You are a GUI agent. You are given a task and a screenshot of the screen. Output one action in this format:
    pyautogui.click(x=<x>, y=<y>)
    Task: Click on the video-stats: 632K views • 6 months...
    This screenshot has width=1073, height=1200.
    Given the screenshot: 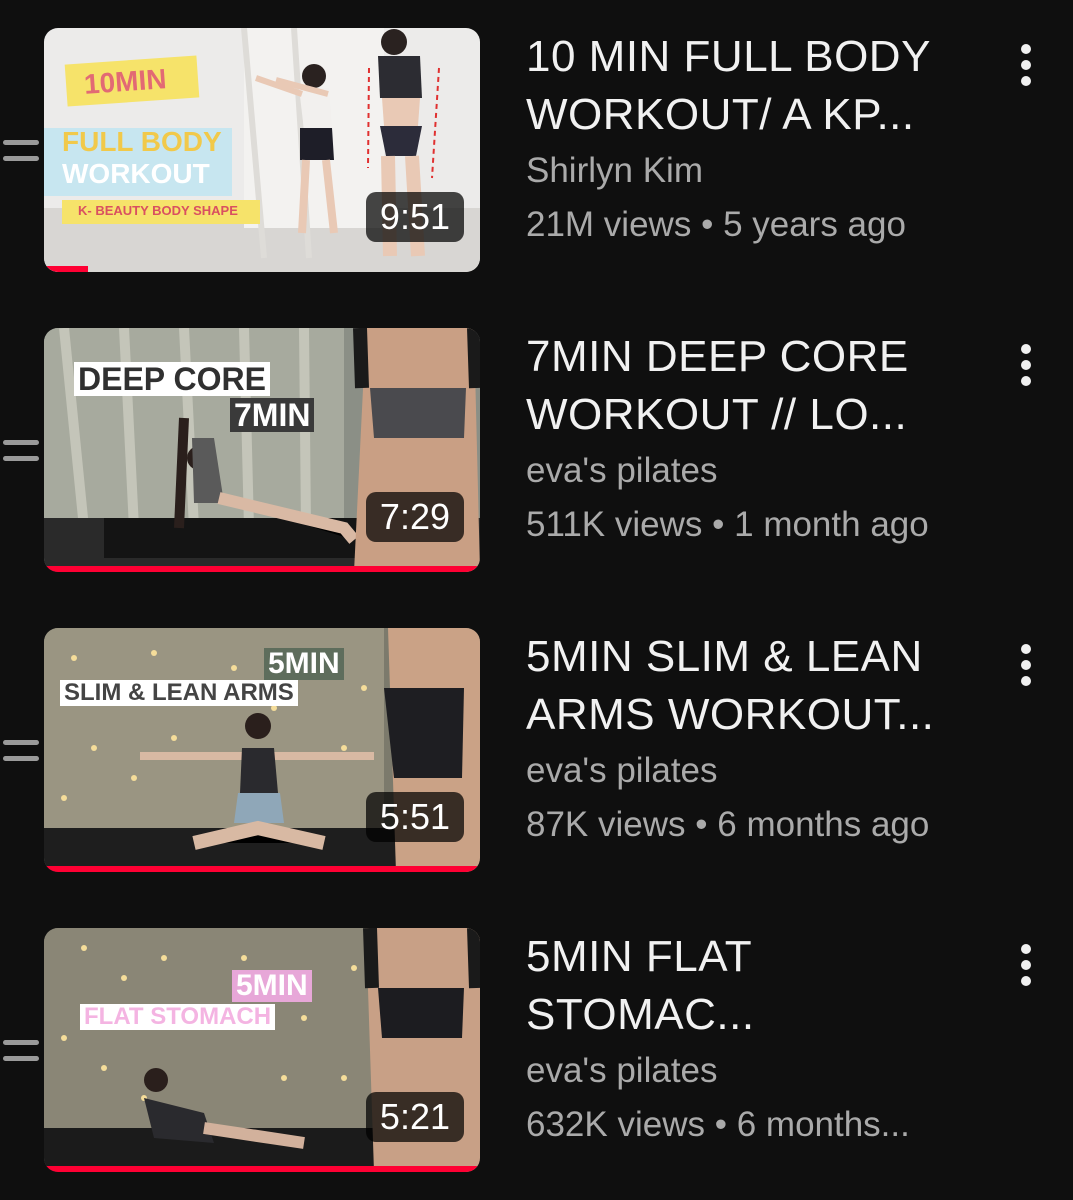 What is the action you would take?
    pyautogui.click(x=718, y=1124)
    